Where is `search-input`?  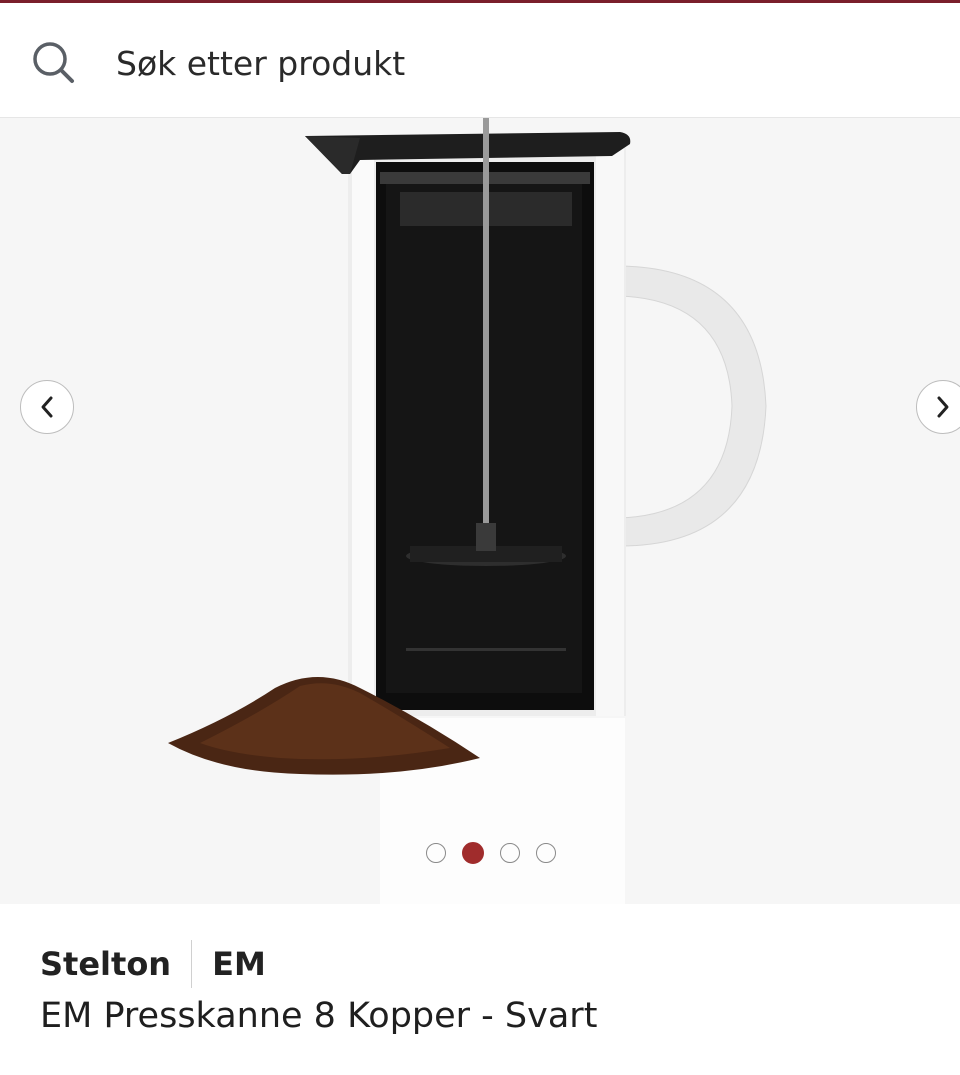 search-input is located at coordinates (516, 63).